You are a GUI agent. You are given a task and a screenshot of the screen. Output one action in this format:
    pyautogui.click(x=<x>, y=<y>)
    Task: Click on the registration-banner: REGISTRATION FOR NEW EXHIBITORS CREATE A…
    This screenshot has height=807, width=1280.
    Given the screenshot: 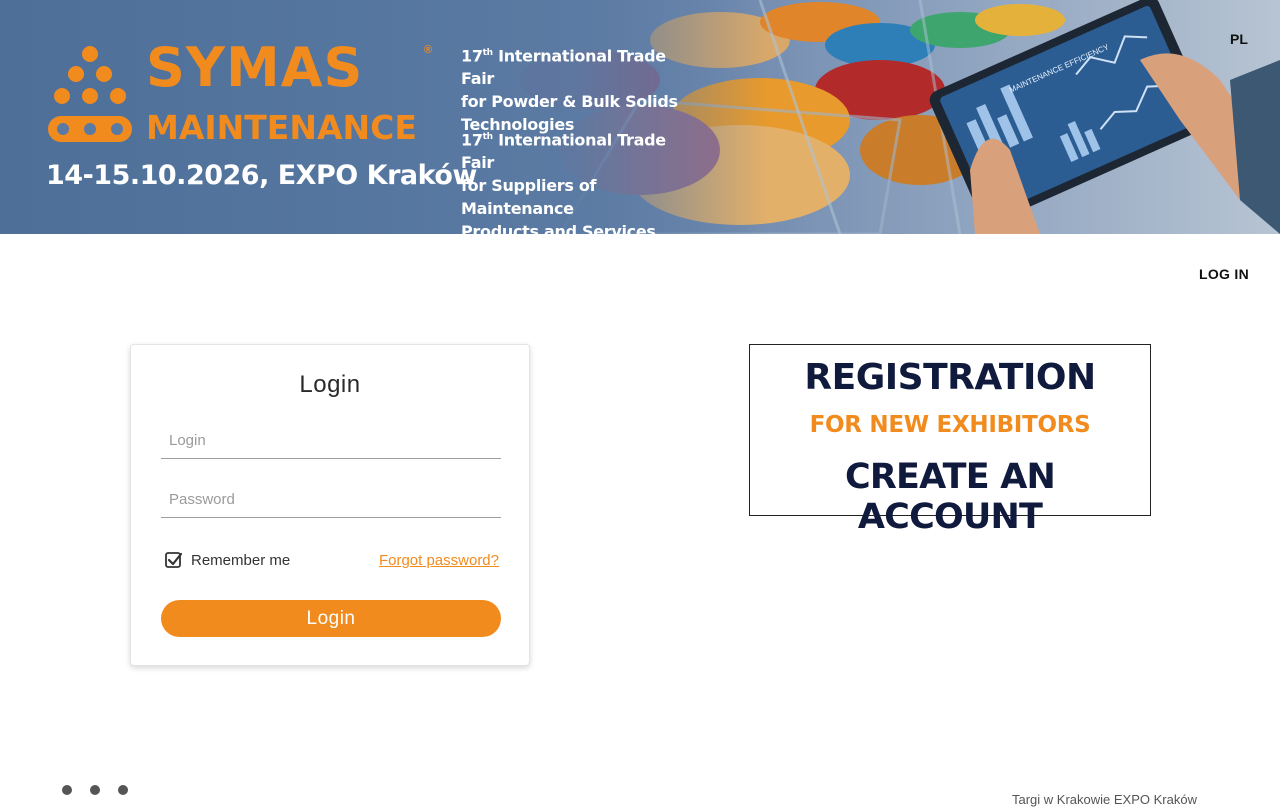 What is the action you would take?
    pyautogui.click(x=950, y=440)
    